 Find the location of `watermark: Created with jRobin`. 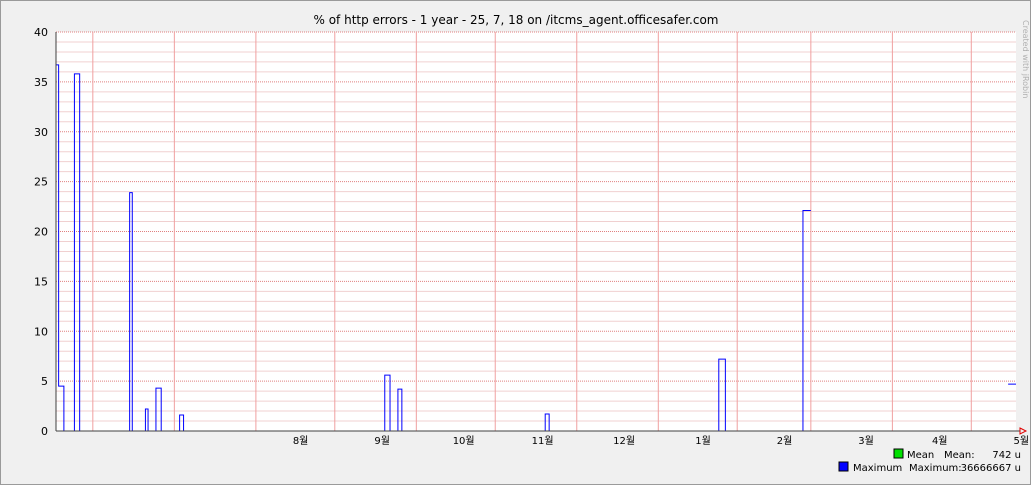

watermark: Created with jRobin is located at coordinates (1025, 59).